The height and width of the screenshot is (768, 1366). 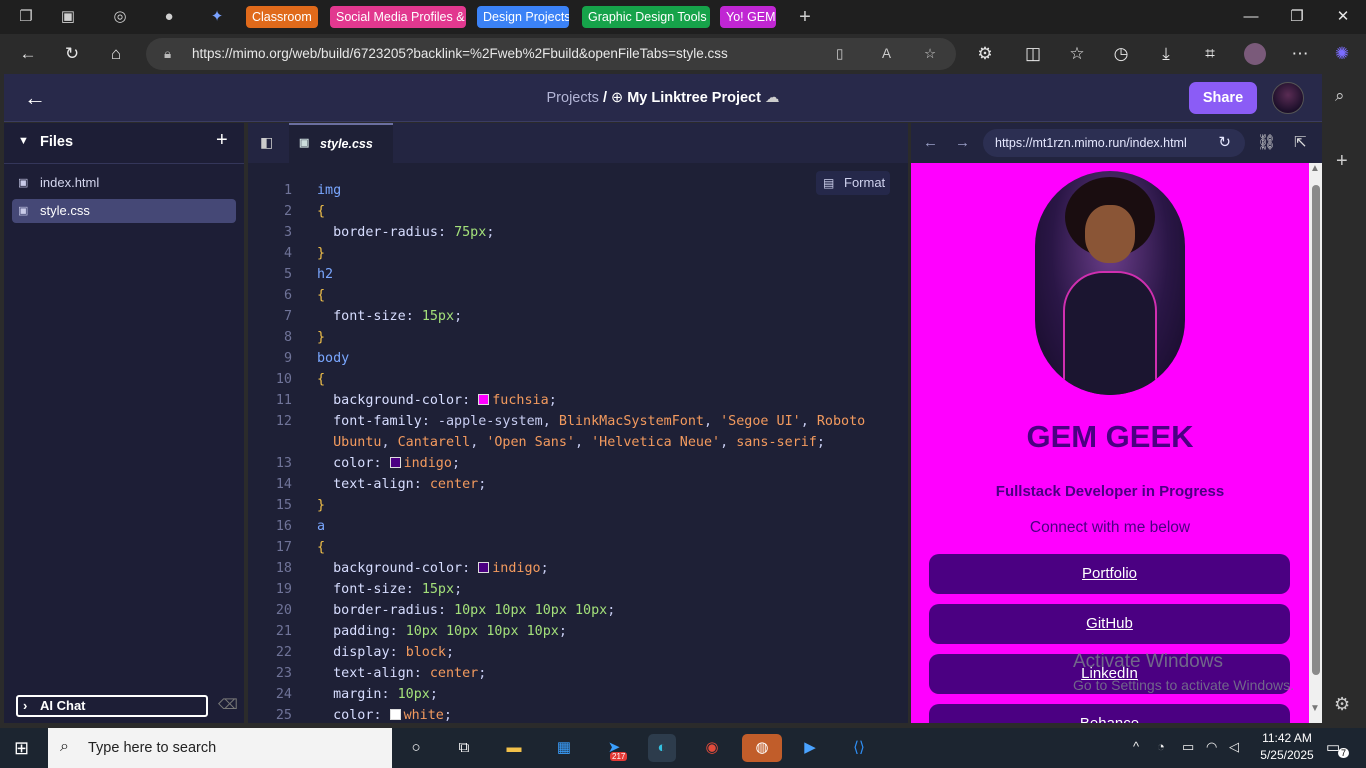 I want to click on code-line: 4}, so click(x=578, y=256).